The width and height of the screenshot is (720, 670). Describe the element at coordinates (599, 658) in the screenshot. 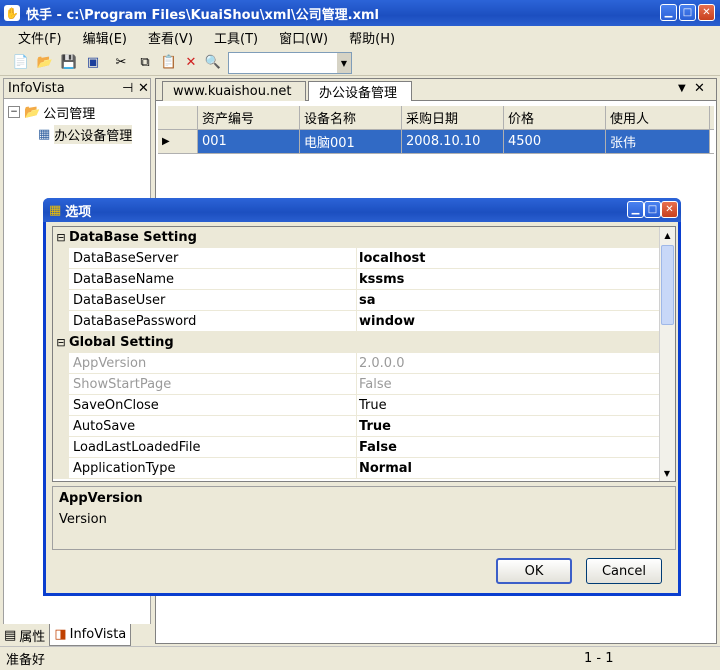

I see `status-position: 1 - 1` at that location.